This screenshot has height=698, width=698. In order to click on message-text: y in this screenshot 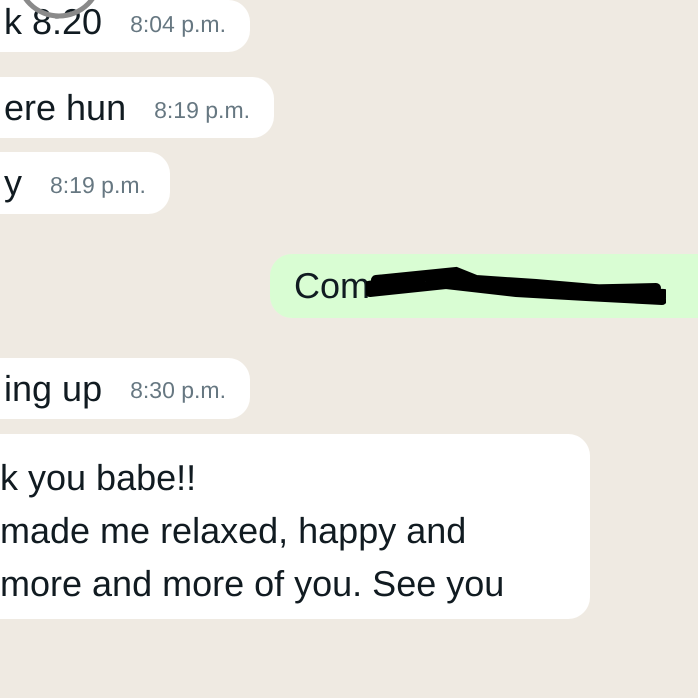, I will do `click(13, 183)`.